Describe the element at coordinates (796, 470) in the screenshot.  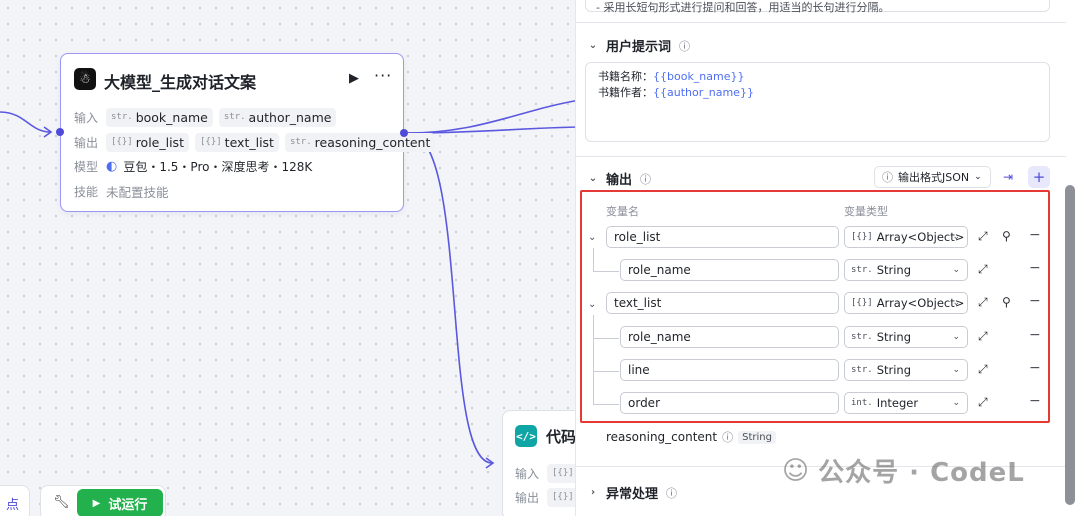
I see `wechat-icon: ☺` at that location.